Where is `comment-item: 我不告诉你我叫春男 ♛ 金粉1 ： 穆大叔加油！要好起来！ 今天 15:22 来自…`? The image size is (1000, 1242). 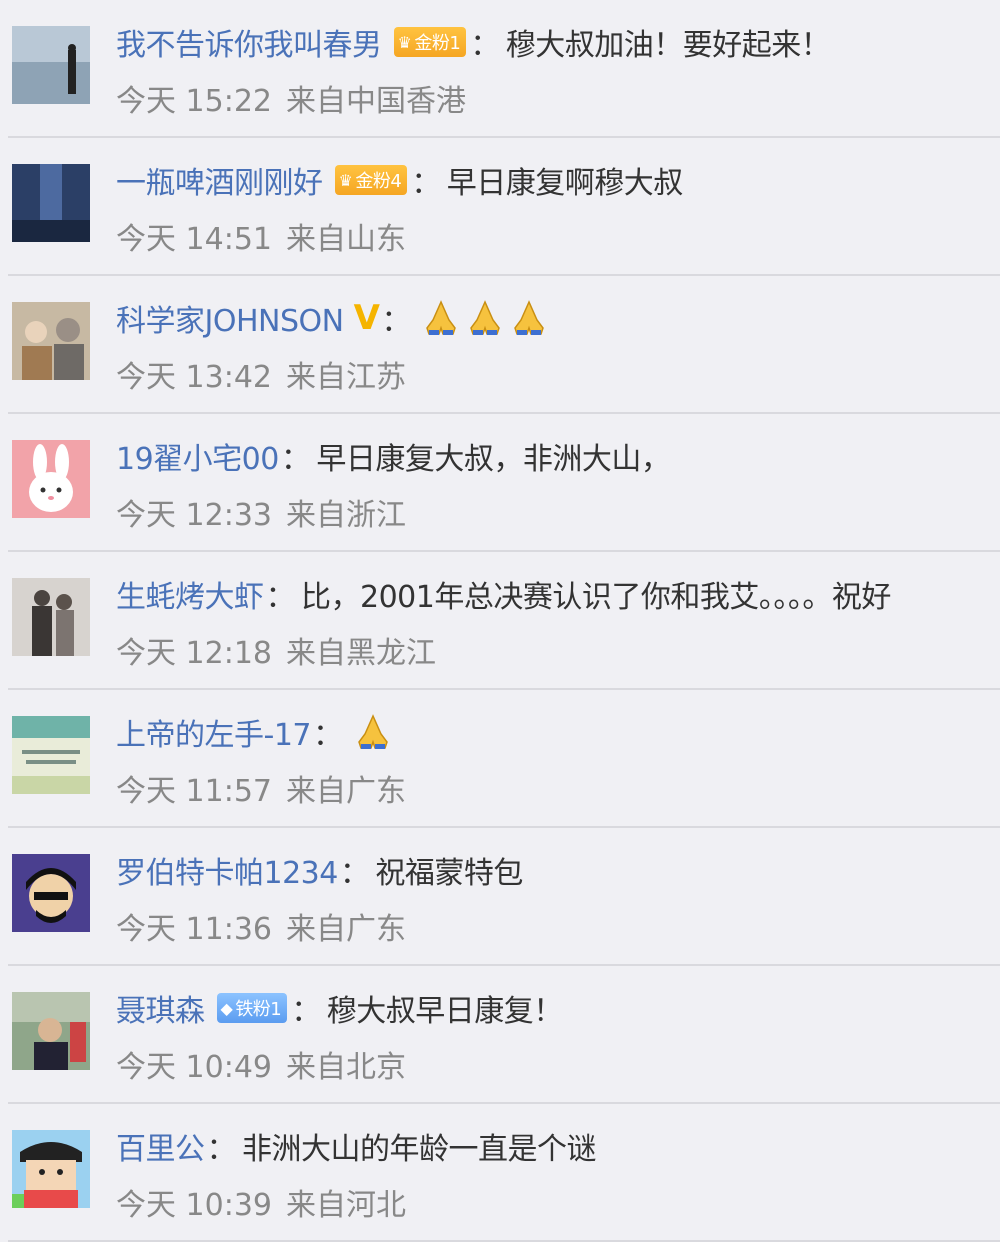
comment-item: 我不告诉你我叫春男 ♛ 金粉1 ： 穆大叔加油！要好起来！ 今天 15:22 来自… is located at coordinates (500, 69).